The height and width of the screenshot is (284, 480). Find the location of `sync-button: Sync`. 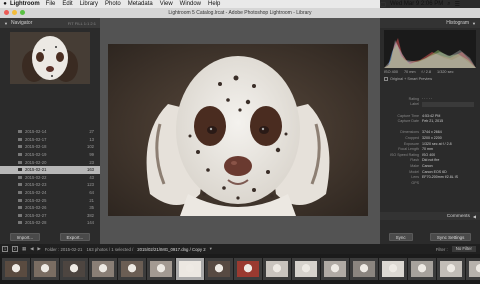

sync-button: Sync is located at coordinates (400, 237).